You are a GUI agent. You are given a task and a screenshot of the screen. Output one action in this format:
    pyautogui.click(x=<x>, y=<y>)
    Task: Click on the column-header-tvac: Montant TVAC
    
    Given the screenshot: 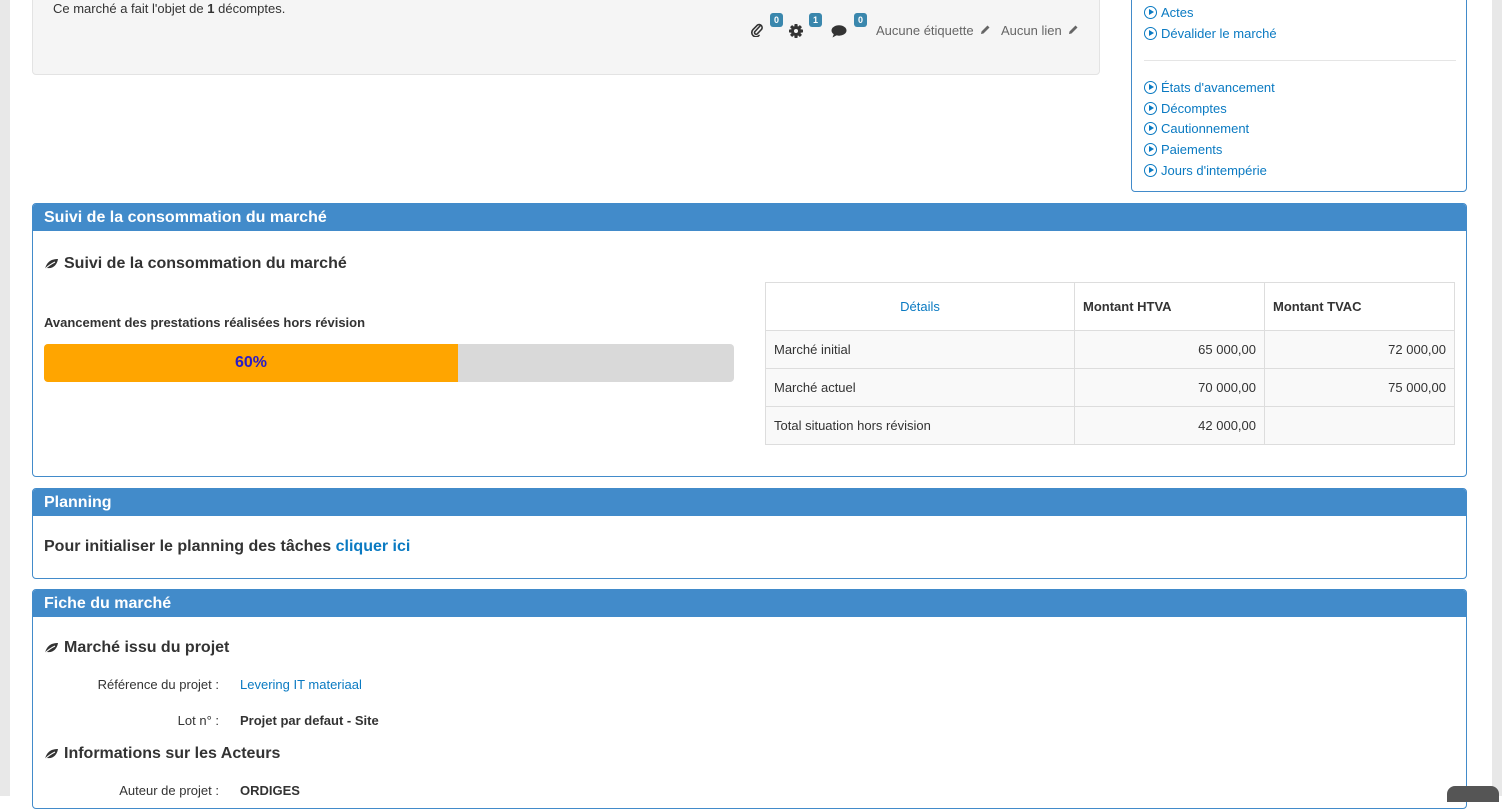 What is the action you would take?
    pyautogui.click(x=1359, y=306)
    